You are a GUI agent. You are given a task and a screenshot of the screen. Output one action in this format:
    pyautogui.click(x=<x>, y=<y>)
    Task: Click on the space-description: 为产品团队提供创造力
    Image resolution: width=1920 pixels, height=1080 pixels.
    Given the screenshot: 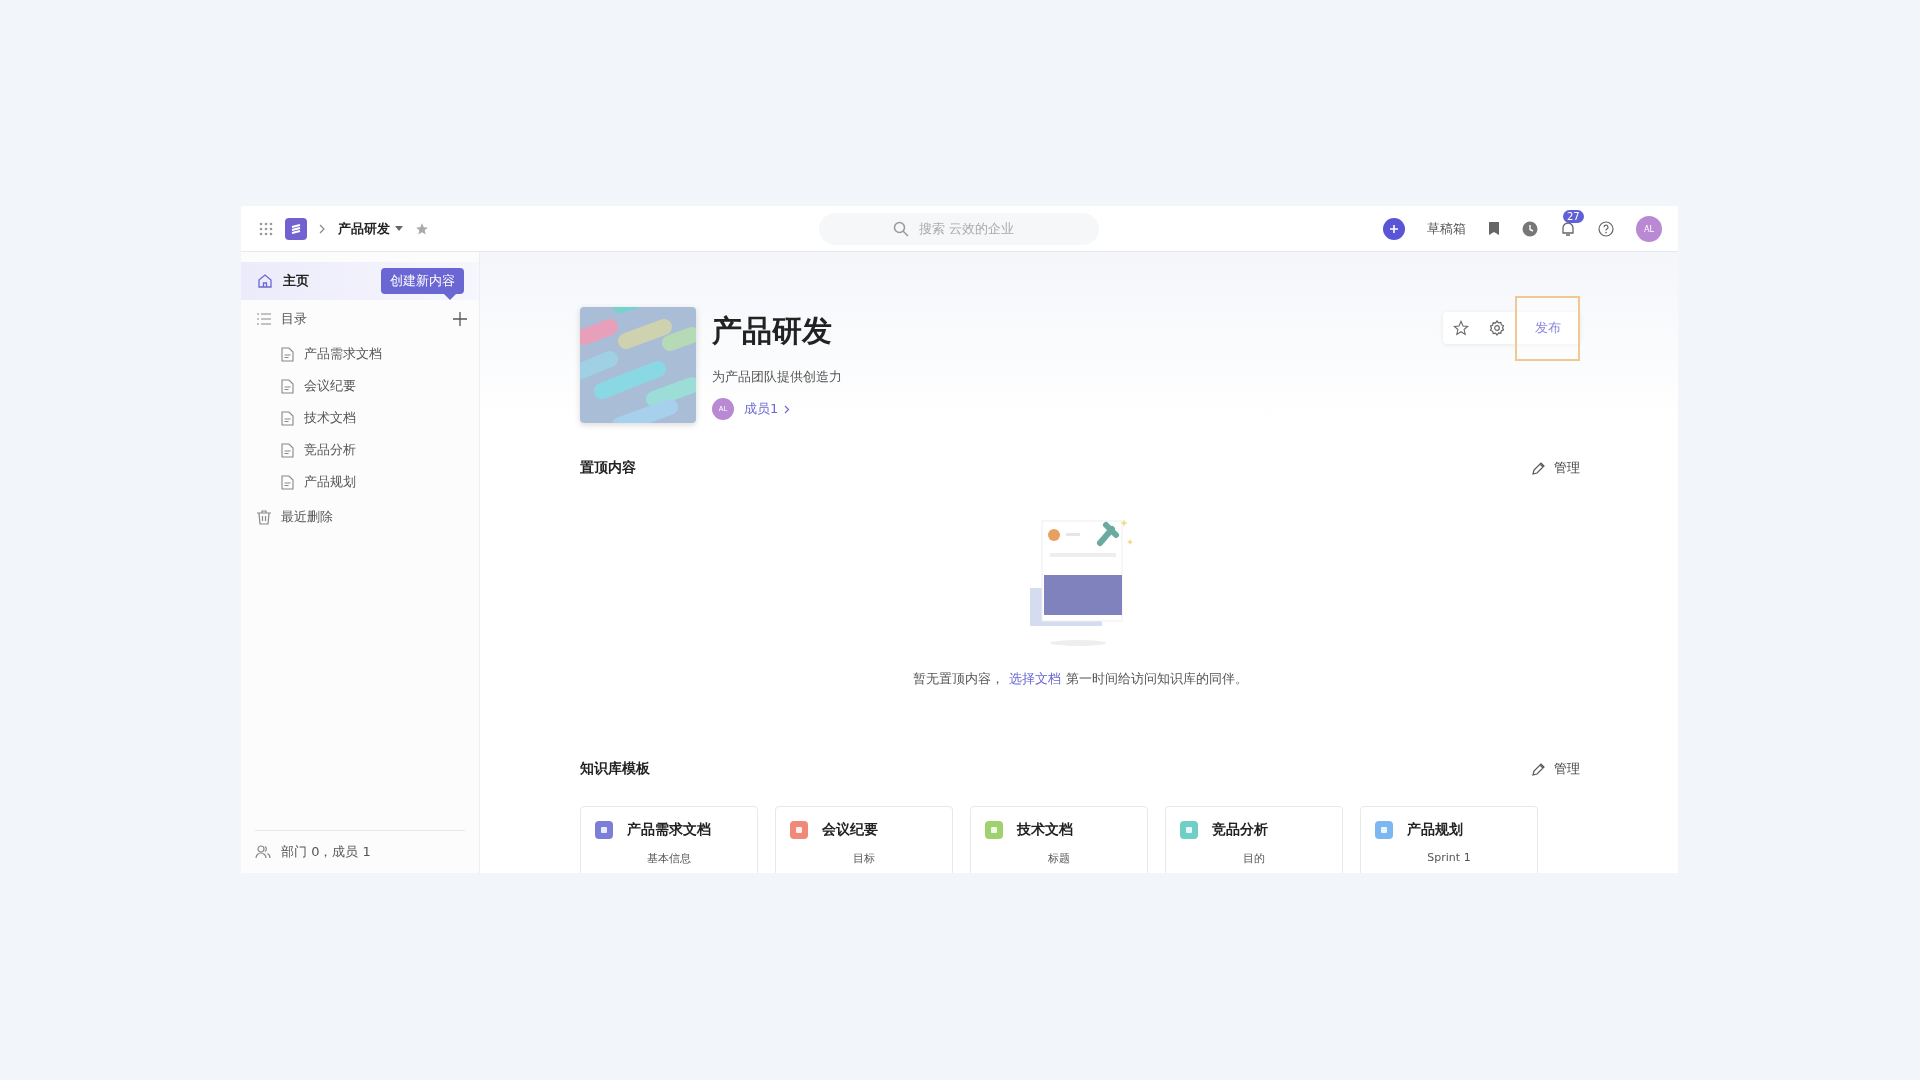 What is the action you would take?
    pyautogui.click(x=777, y=377)
    